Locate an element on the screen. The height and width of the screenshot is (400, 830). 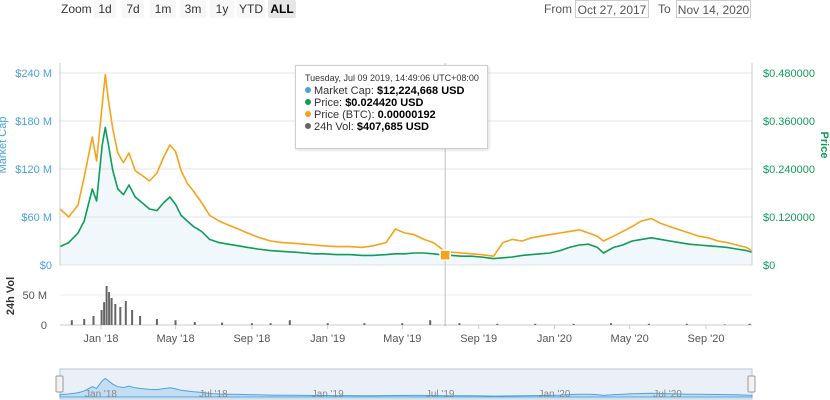
tooltip-value: $407,685 USD is located at coordinates (392, 127).